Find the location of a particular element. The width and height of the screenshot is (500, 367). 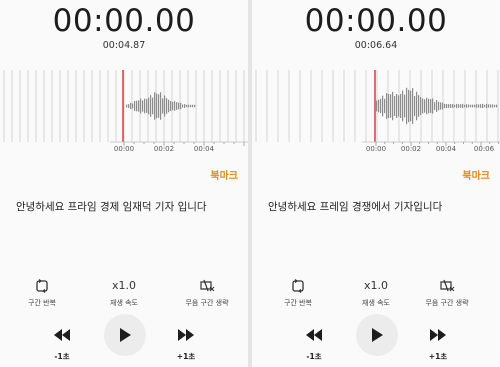

elapsed-time: 00:04.87 is located at coordinates (124, 45).